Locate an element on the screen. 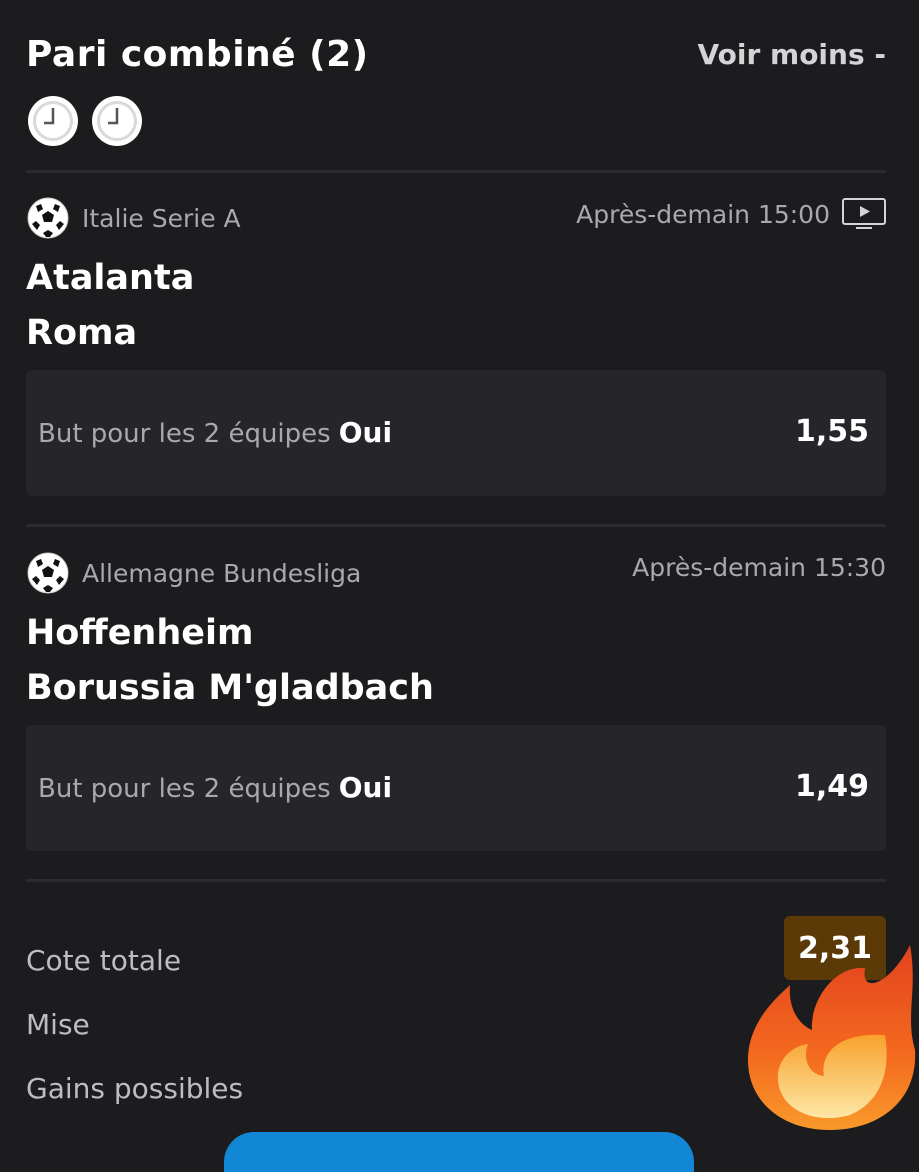 The image size is (919, 1172). away-team: Roma is located at coordinates (82, 333).